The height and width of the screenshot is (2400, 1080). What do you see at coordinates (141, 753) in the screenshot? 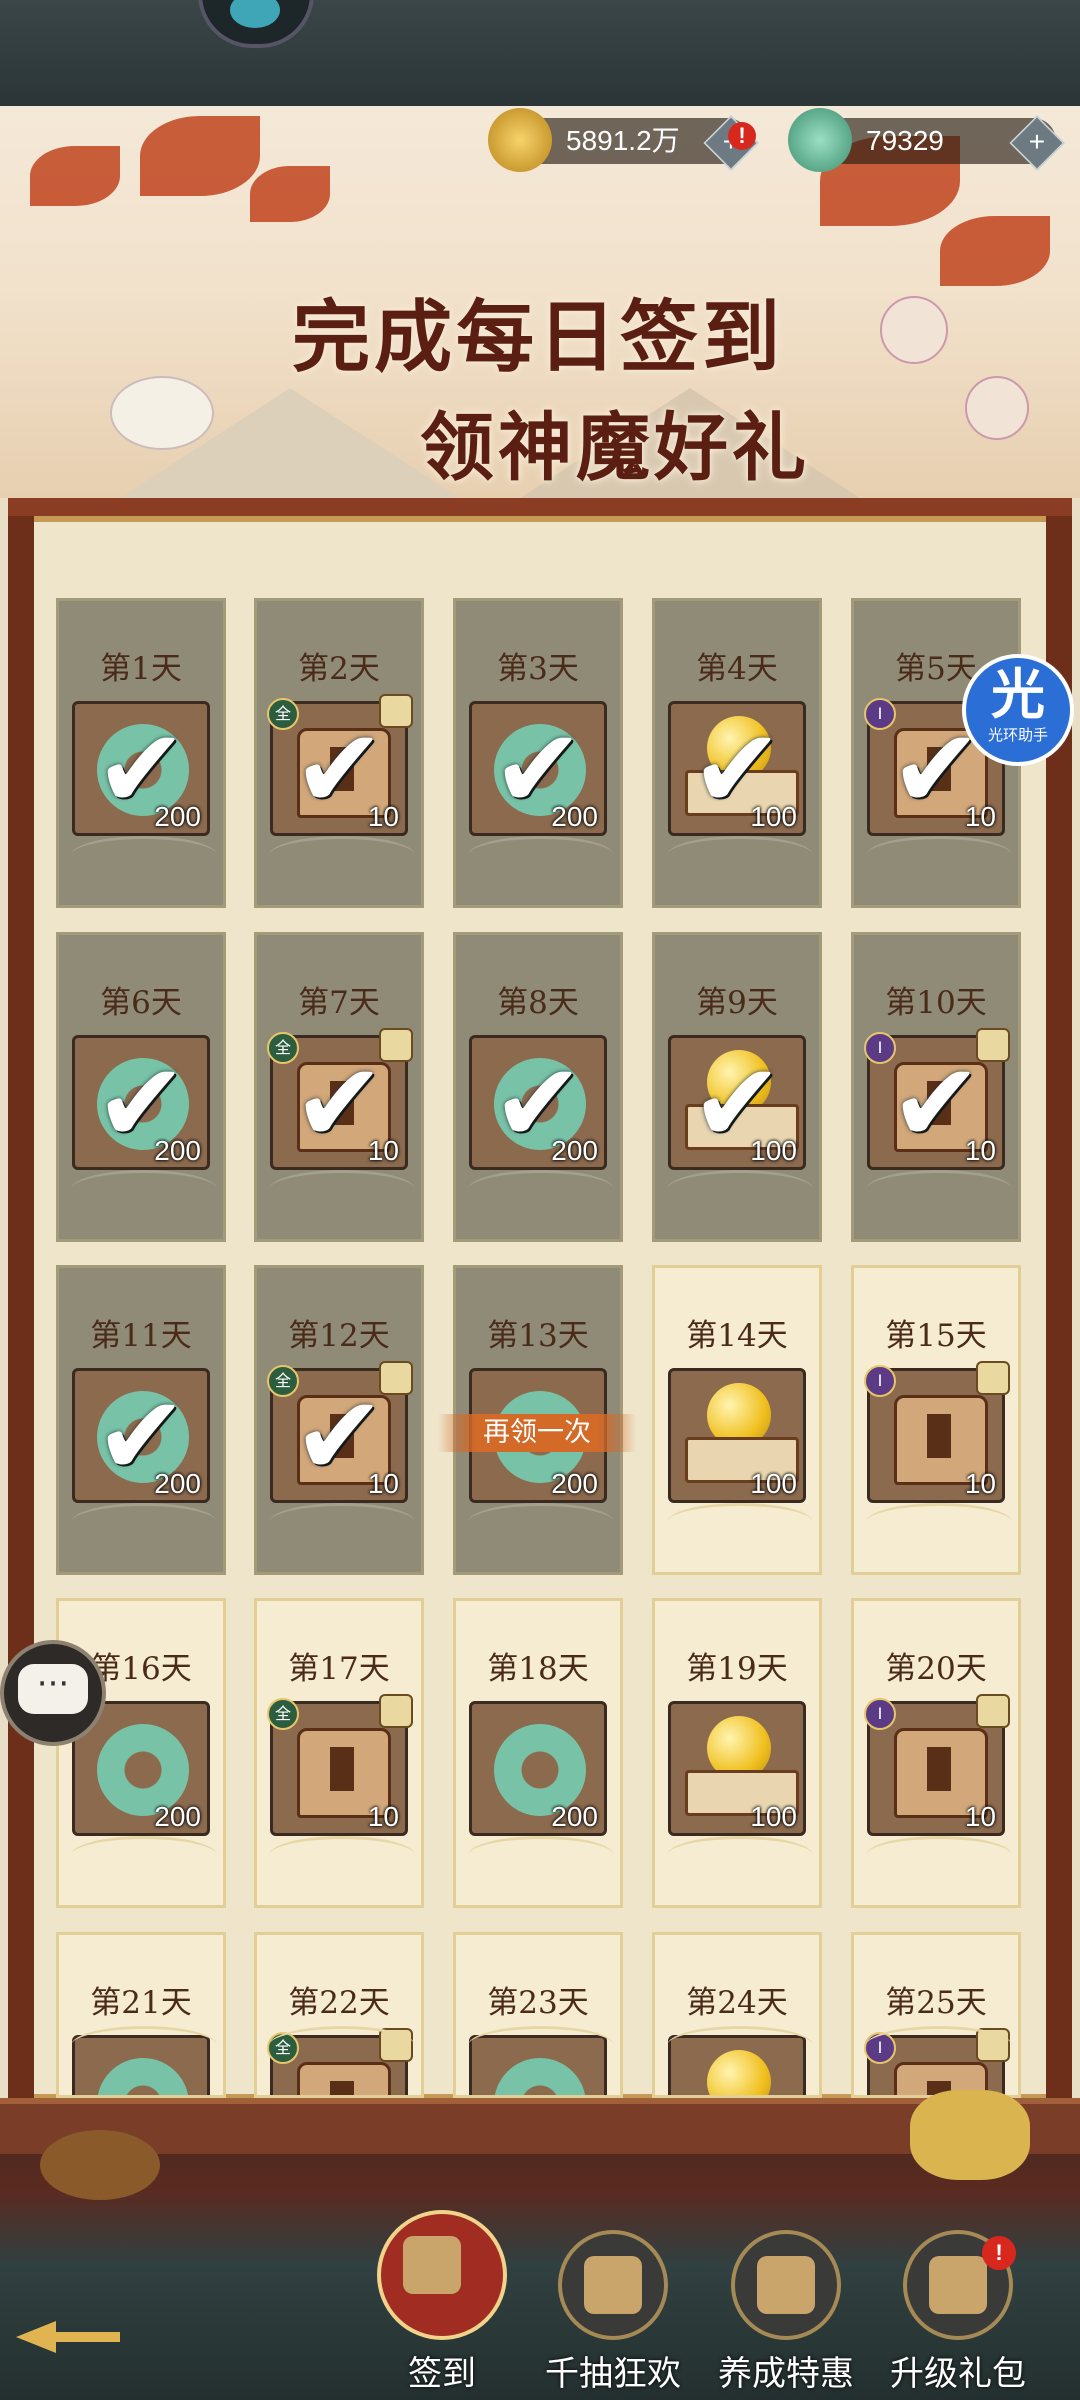
I see `day-card: 第1天 200 ✔` at bounding box center [141, 753].